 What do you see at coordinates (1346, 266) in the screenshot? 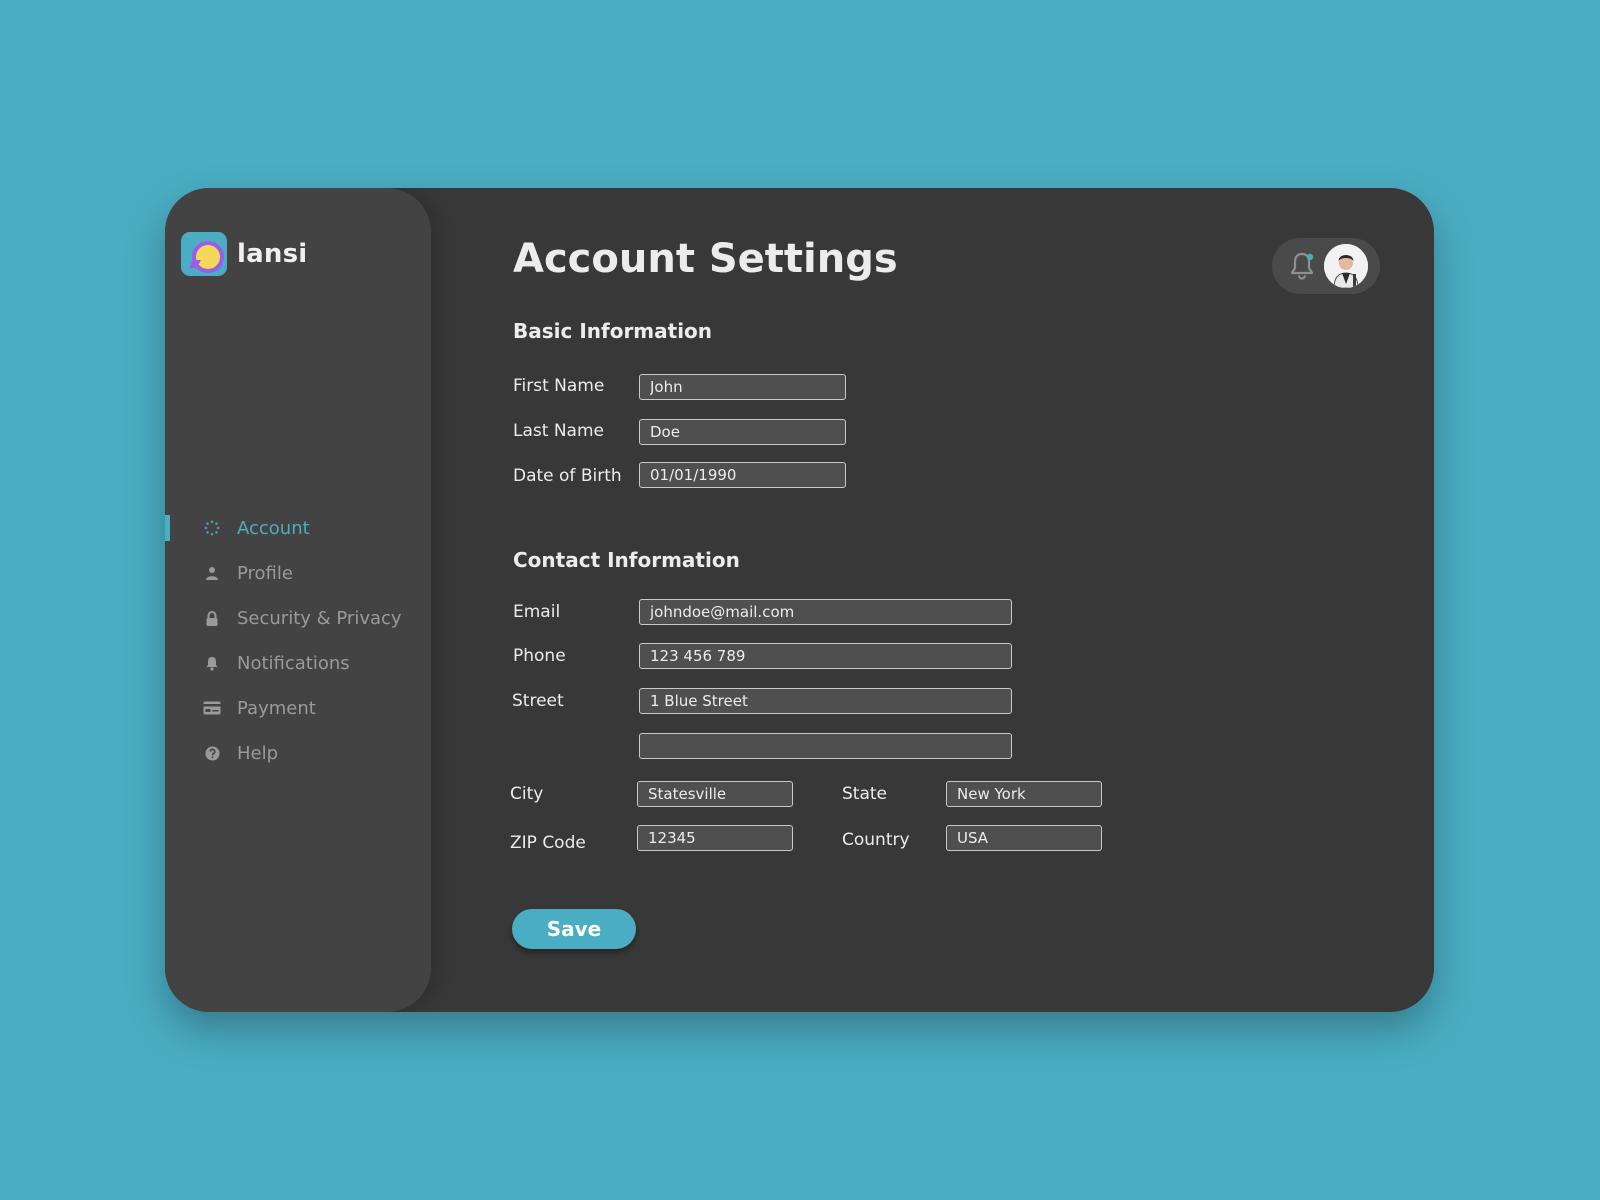
I see `user-avatar` at bounding box center [1346, 266].